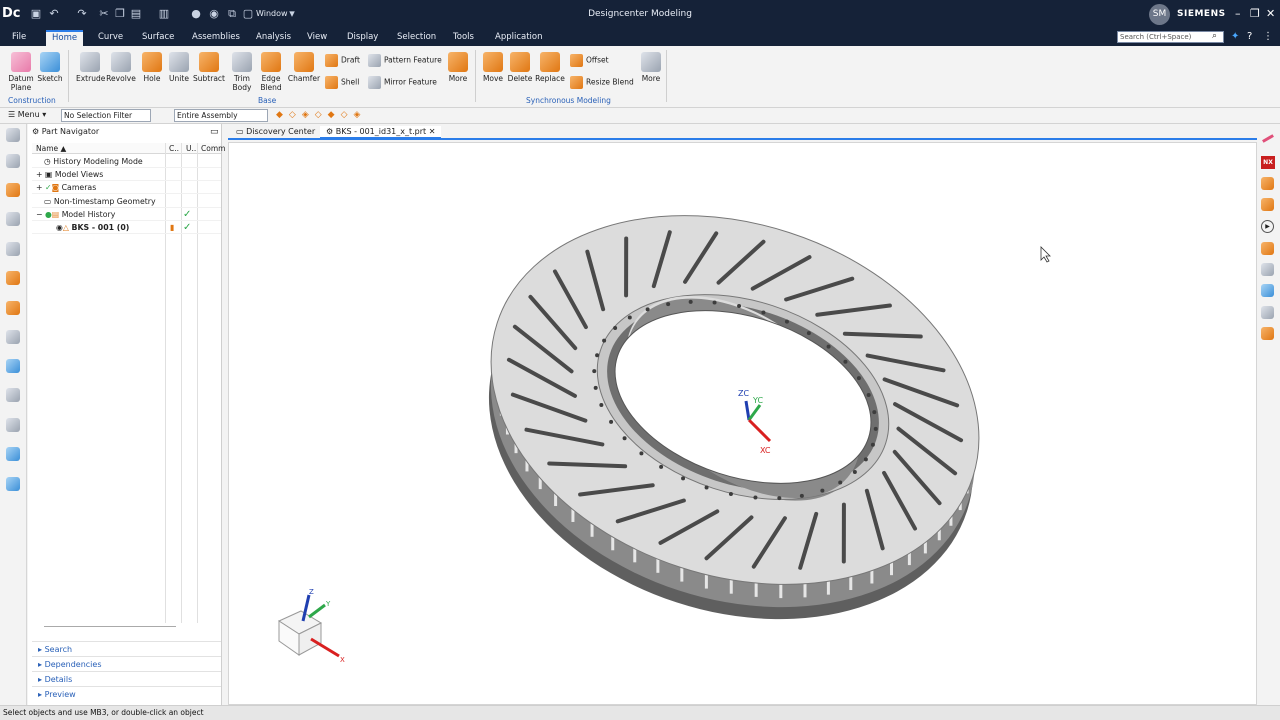  Describe the element at coordinates (126, 227) in the screenshot. I see `nav-row-bks: ◉△ BKS - 001 (0)` at that location.